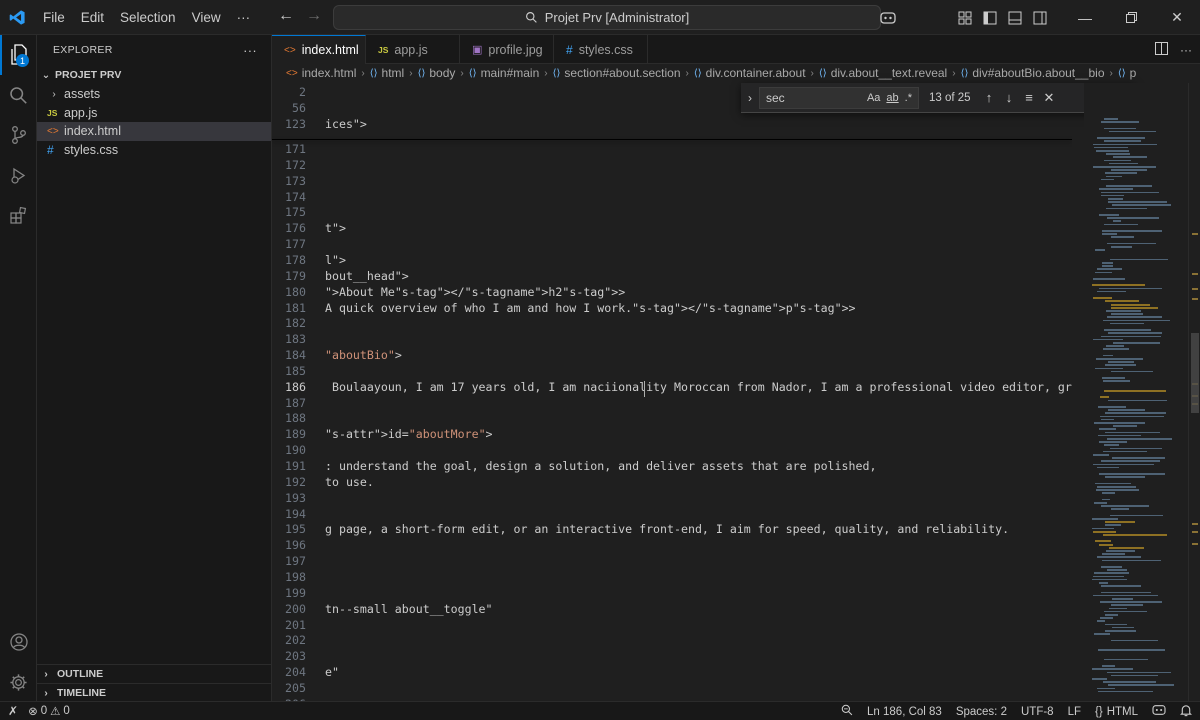 The height and width of the screenshot is (720, 1200). I want to click on search-icon, so click(18, 95).